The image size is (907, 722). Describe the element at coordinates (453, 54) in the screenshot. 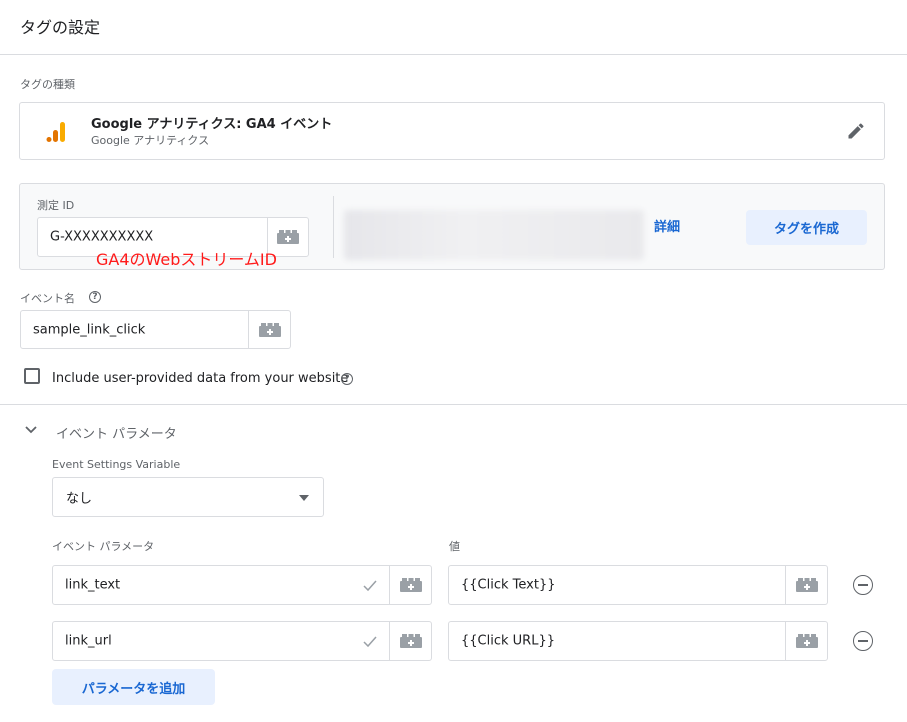

I see `header-divider` at that location.